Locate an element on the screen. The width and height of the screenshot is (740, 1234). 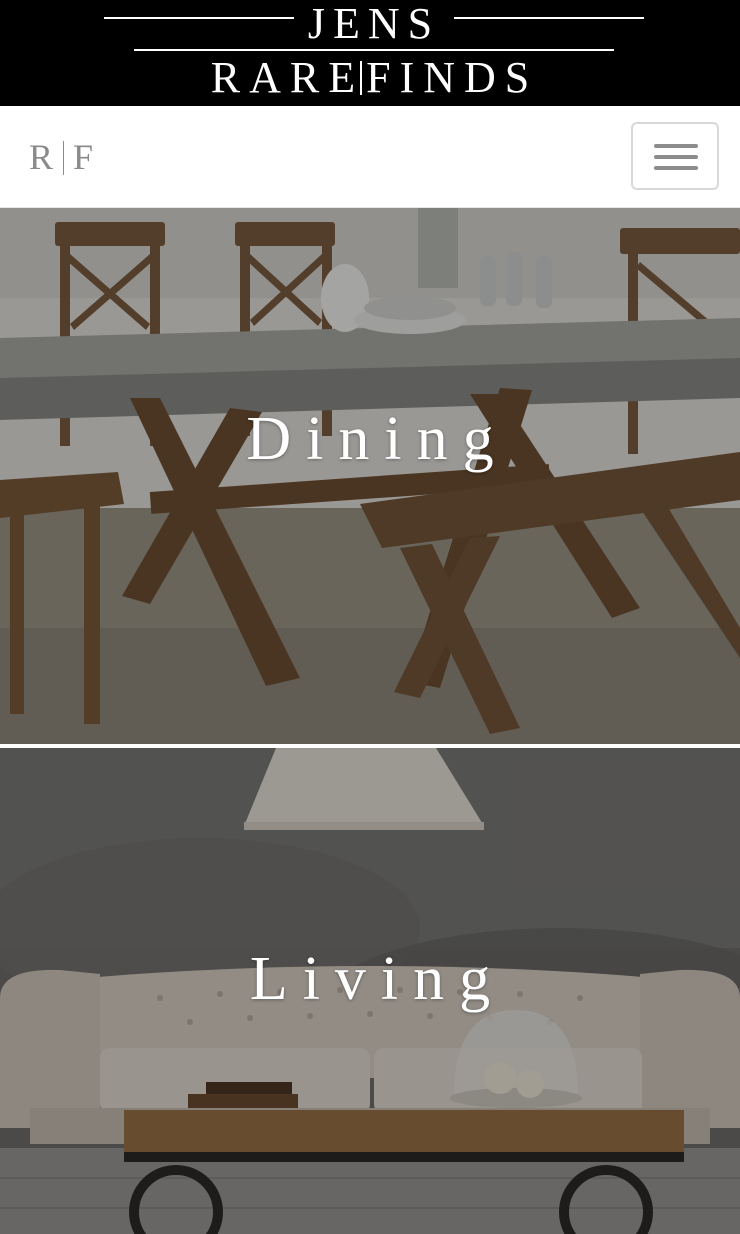
navbar: RF is located at coordinates (370, 157).